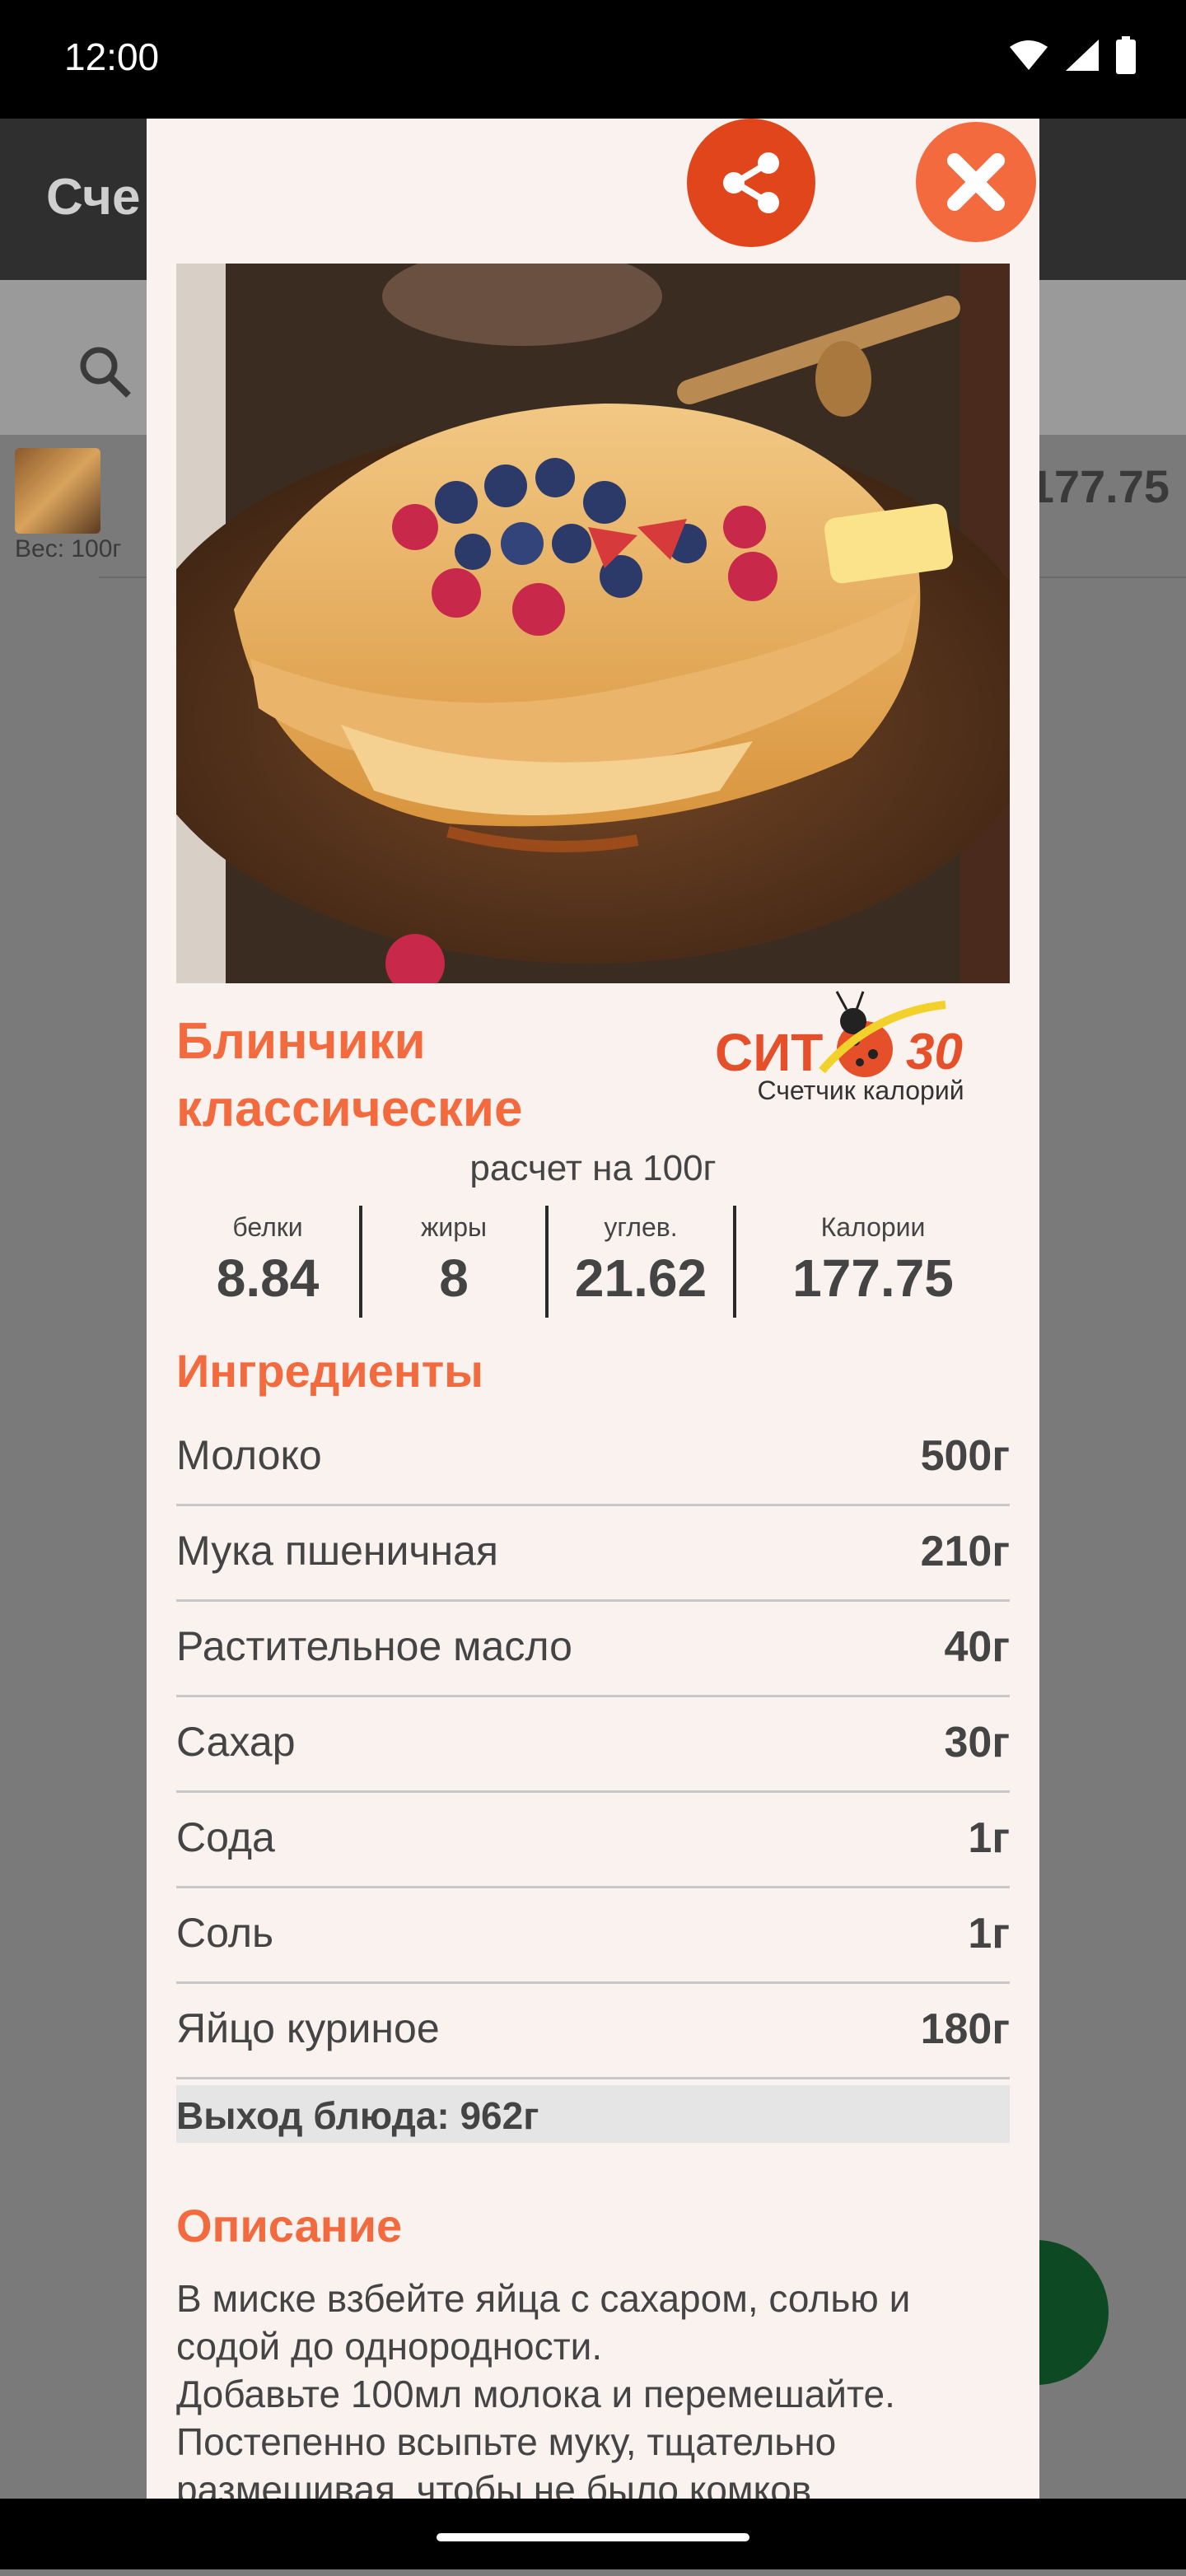 Image resolution: width=1186 pixels, height=2576 pixels. I want to click on background-title: Сче, so click(93, 197).